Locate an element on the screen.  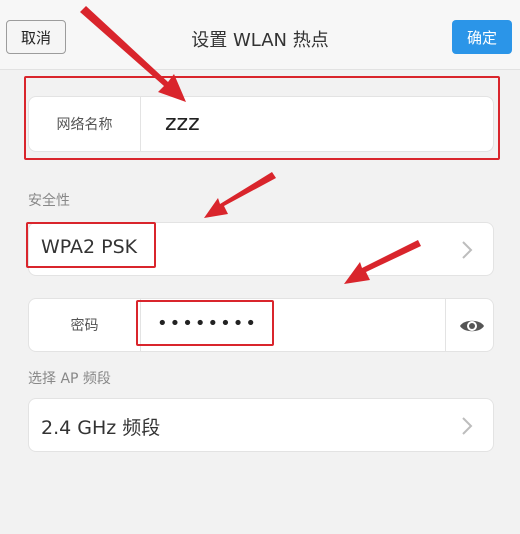
eye-icon is located at coordinates (472, 326).